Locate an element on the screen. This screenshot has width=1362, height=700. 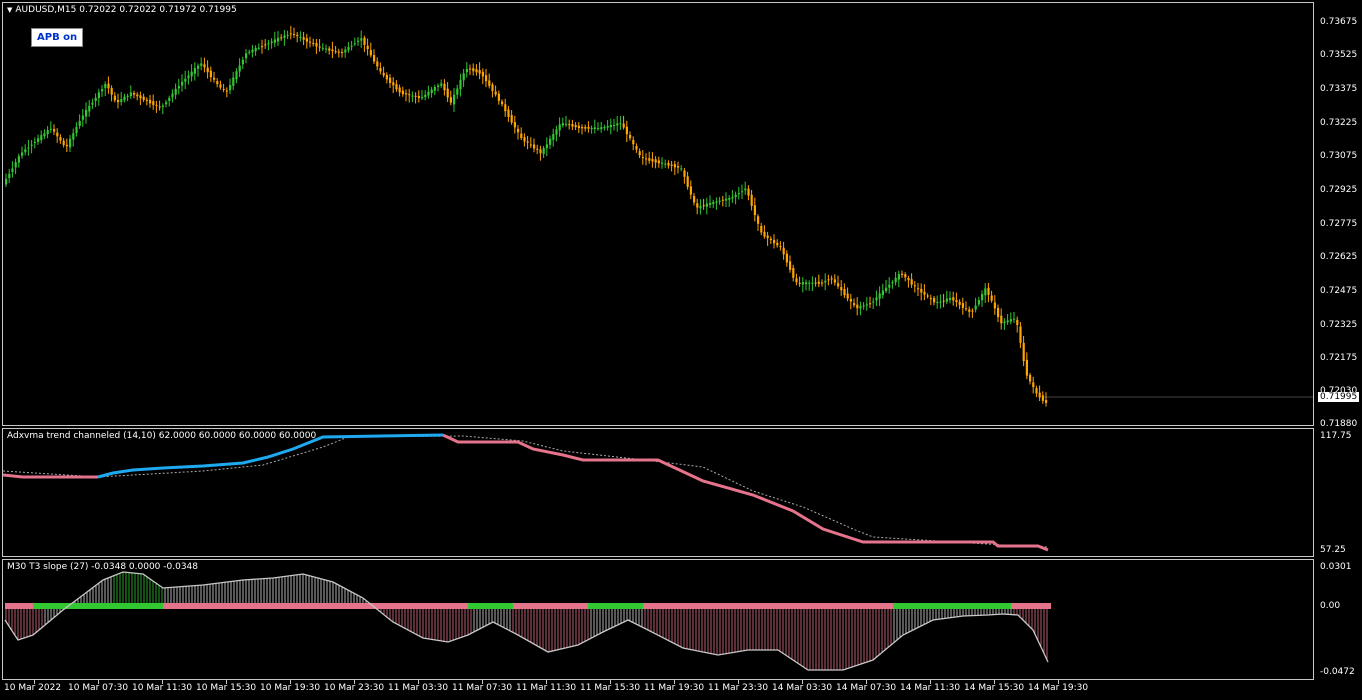
price-axis-label: 0.72625 is located at coordinates (1339, 257).